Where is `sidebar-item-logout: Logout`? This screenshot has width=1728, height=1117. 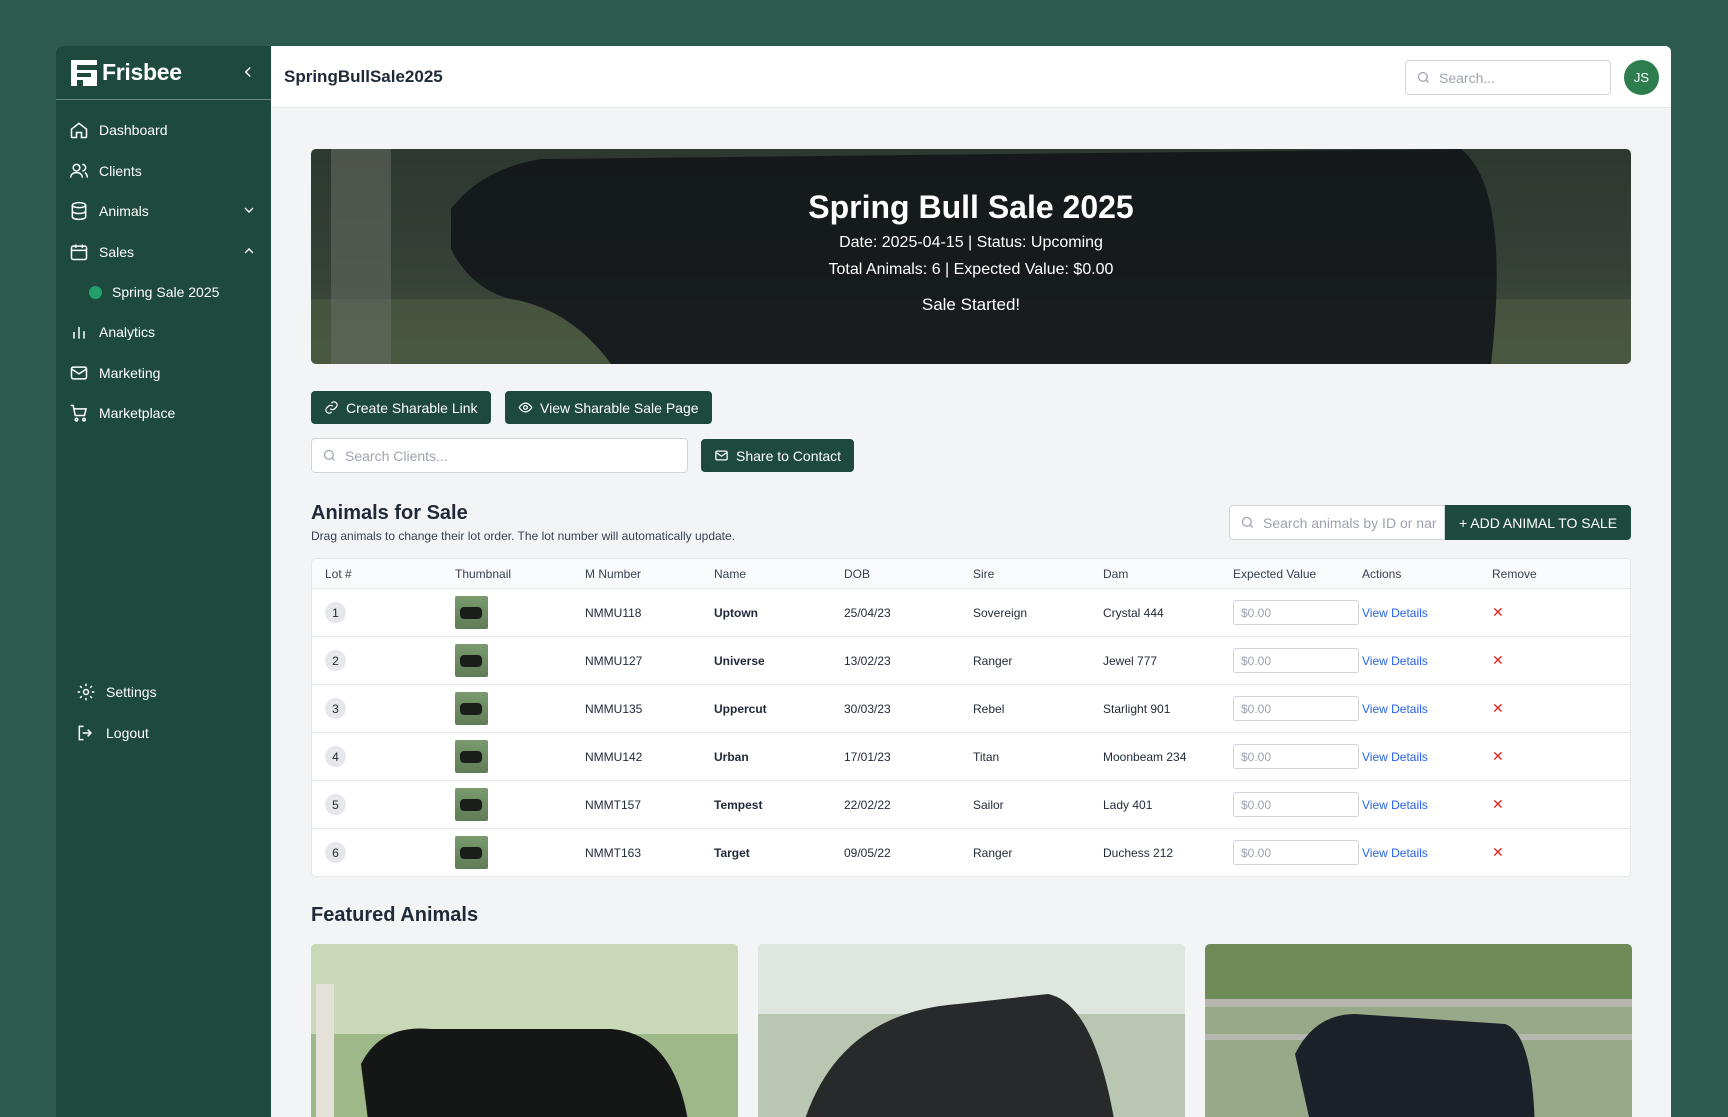 sidebar-item-logout: Logout is located at coordinates (163, 733).